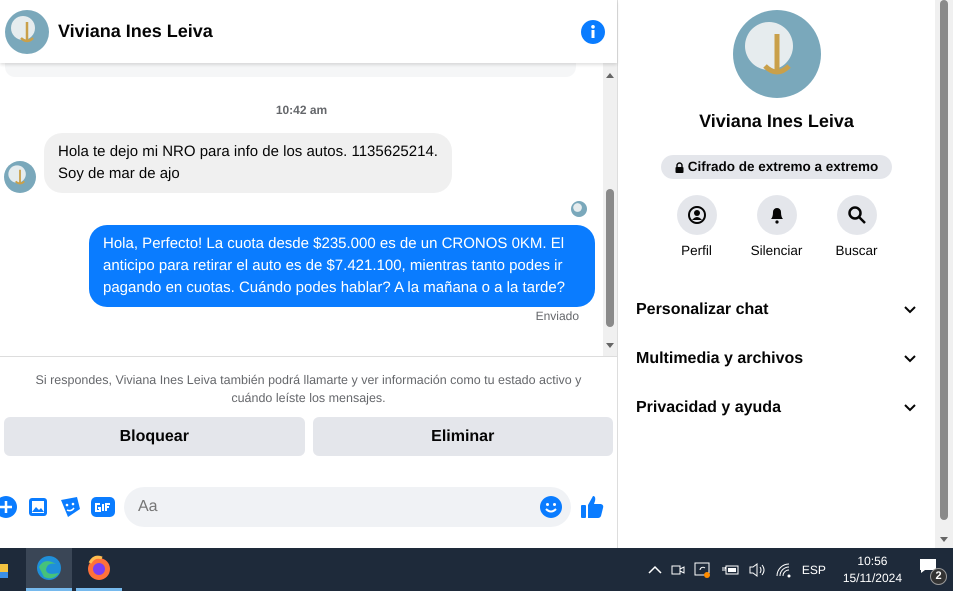 The image size is (953, 591). I want to click on timestamp: 10:42 am, so click(301, 110).